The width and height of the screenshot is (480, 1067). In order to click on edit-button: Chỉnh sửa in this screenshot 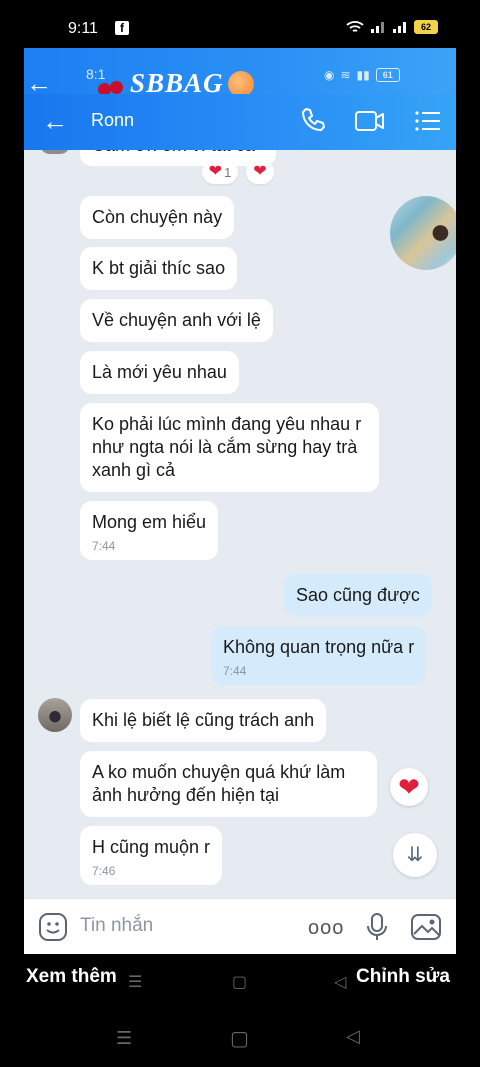, I will do `click(403, 977)`.